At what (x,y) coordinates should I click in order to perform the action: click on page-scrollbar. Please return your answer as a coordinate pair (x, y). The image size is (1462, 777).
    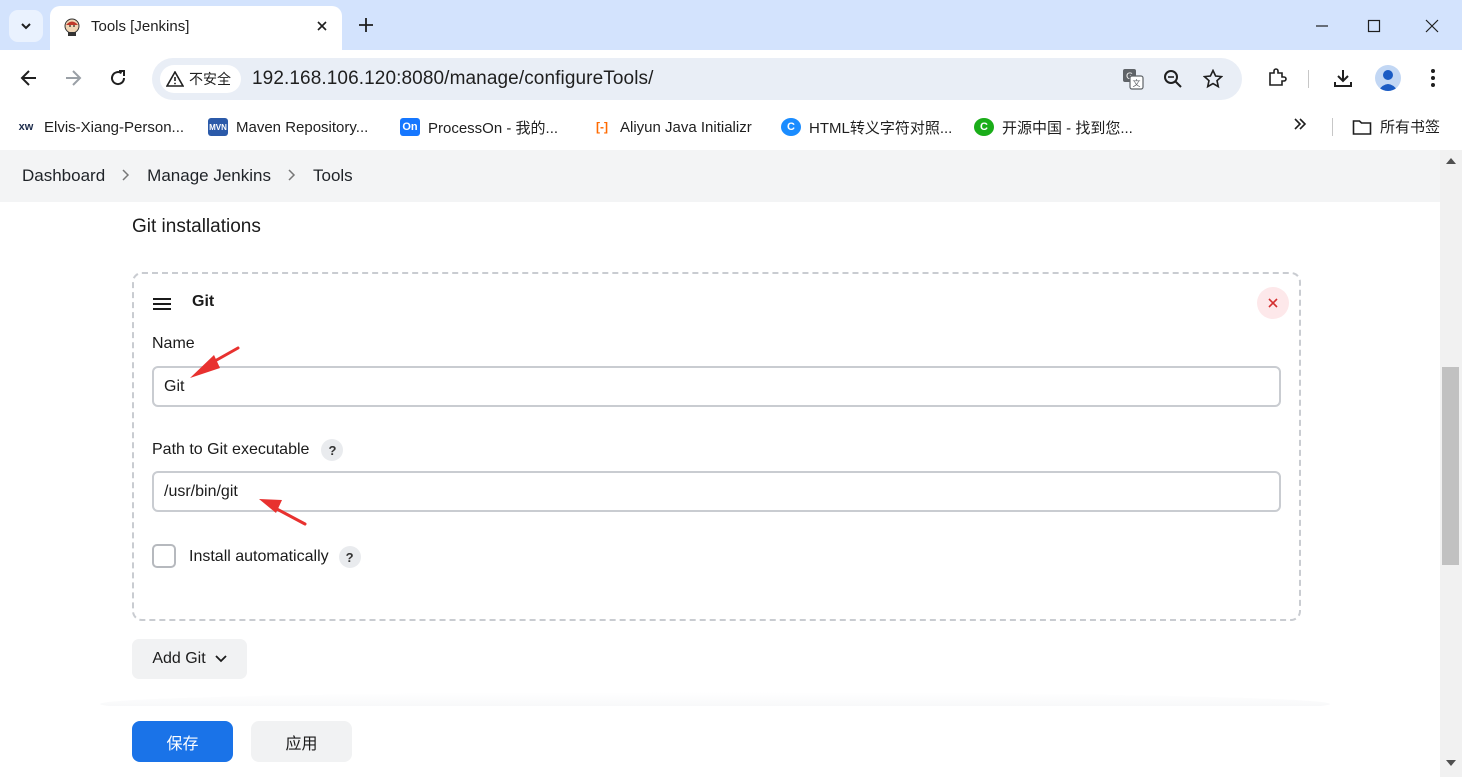
    Looking at the image, I should click on (1451, 463).